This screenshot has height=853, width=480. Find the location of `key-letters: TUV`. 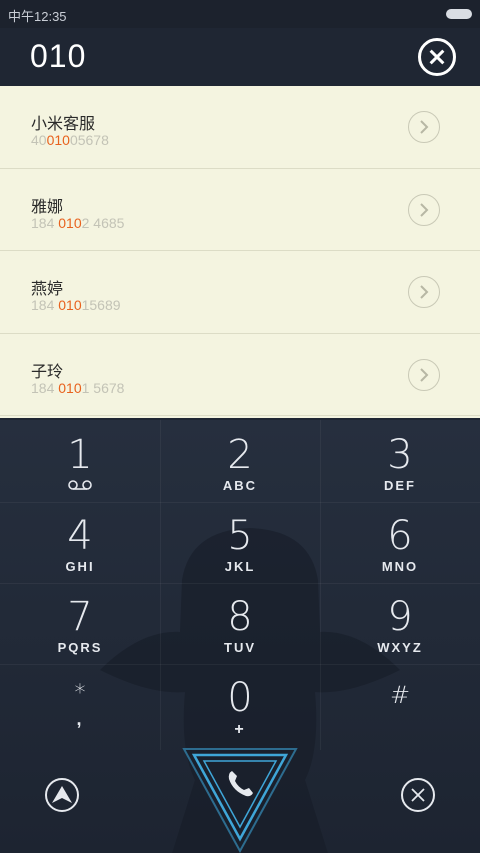

key-letters: TUV is located at coordinates (240, 647).